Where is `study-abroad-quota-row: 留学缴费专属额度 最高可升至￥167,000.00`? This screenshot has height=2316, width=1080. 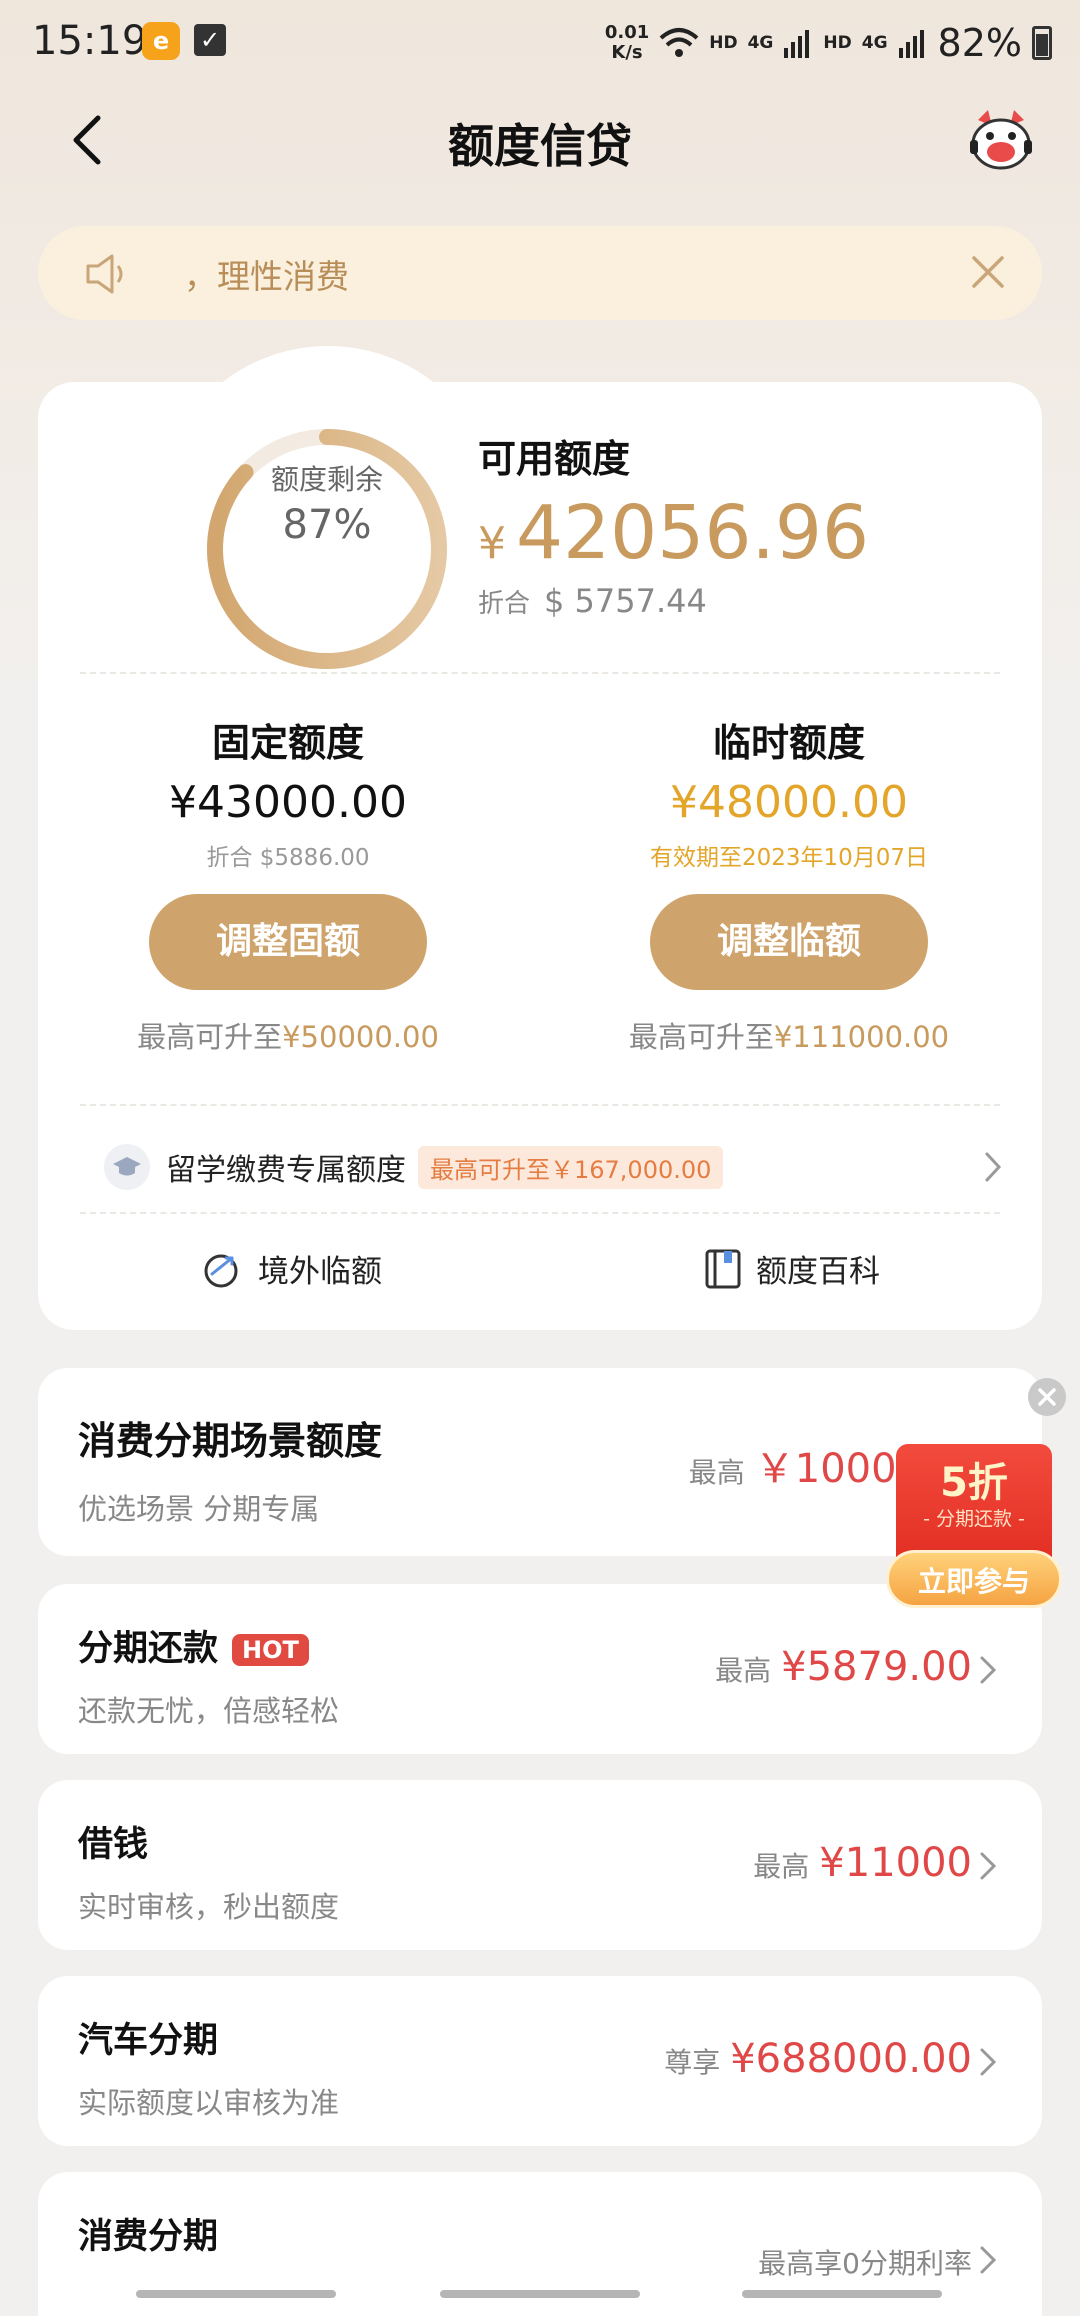 study-abroad-quota-row: 留学缴费专属额度 最高可升至￥167,000.00 is located at coordinates (554, 1167).